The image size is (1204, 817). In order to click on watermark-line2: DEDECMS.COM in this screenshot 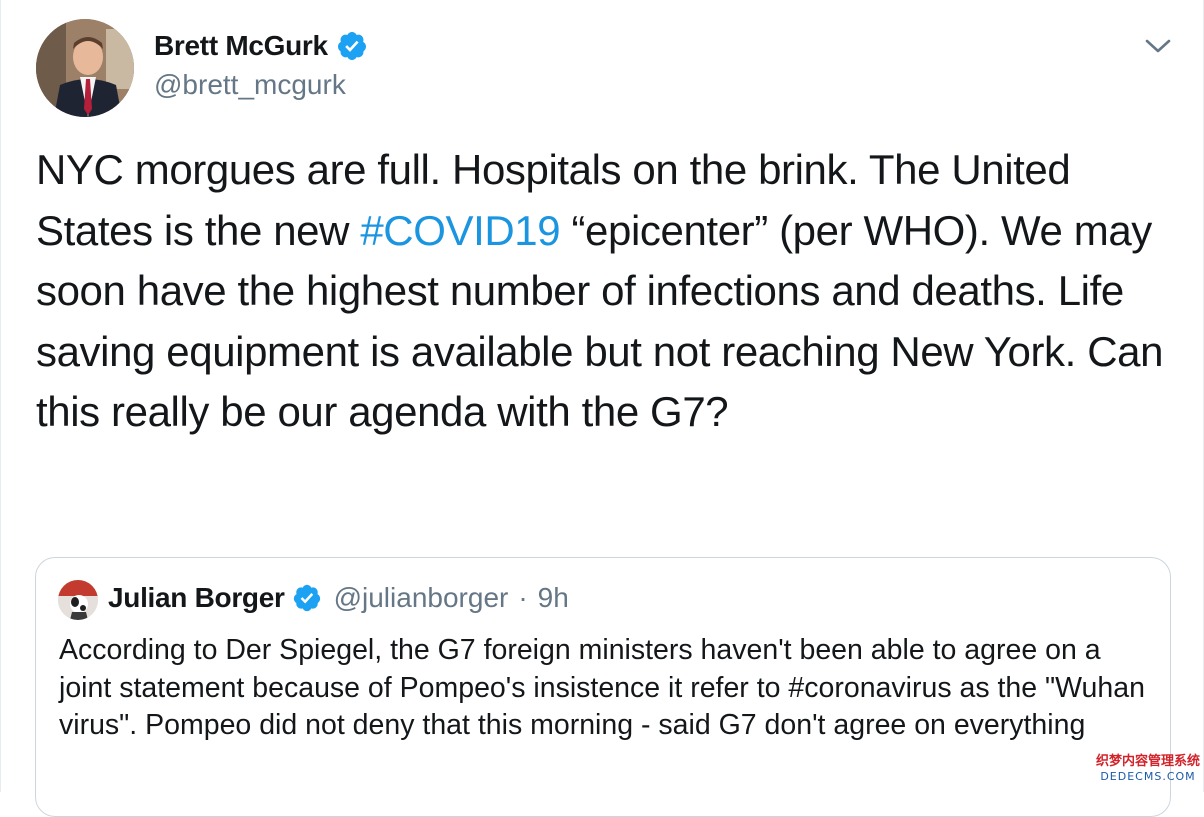, I will do `click(1148, 776)`.